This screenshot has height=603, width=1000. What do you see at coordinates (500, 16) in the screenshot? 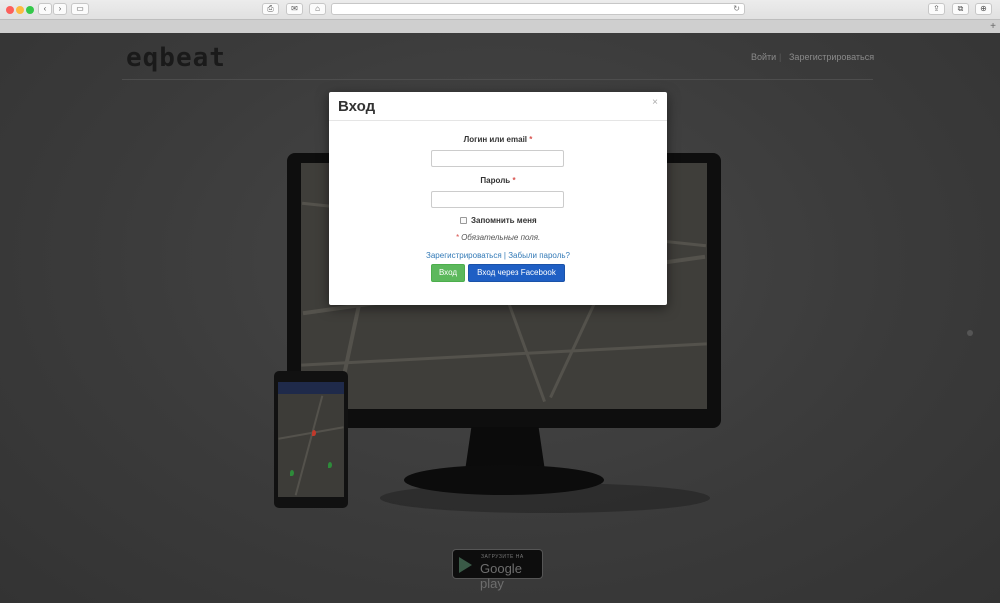
I see `browser-toolbar: ‹ › ▭ ⎙ ✉ ⌂ ↻ ⇪ ⧉ ⊕ +` at bounding box center [500, 16].